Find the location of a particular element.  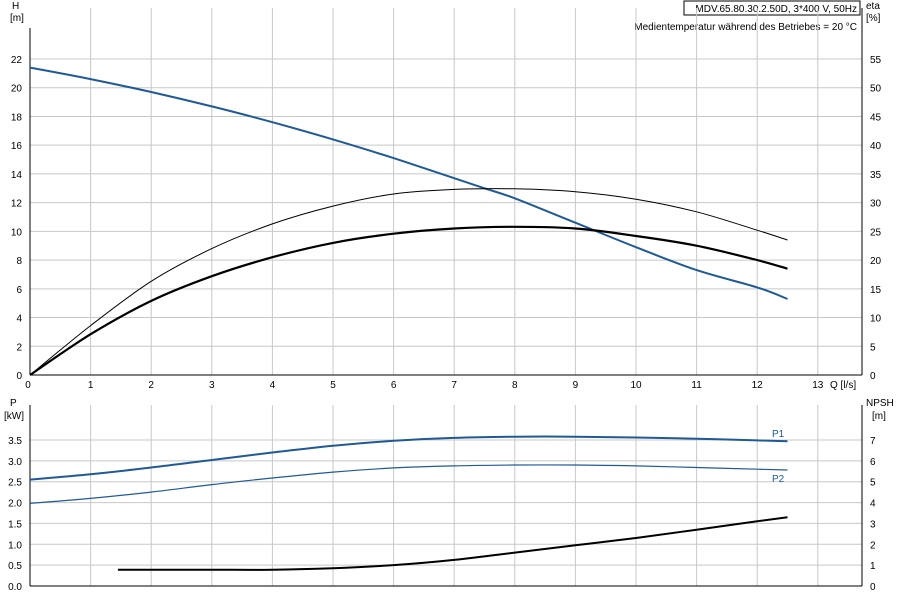

h-tick-label: 0 is located at coordinates (19, 376).